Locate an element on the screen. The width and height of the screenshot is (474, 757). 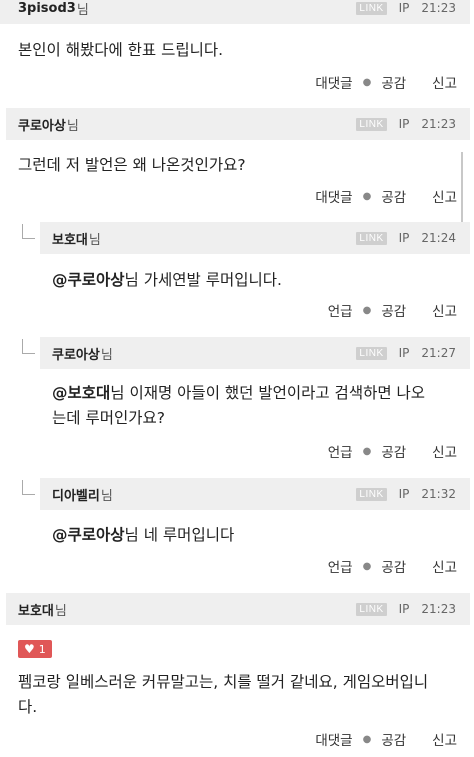
scrollbar is located at coordinates (462, 188).